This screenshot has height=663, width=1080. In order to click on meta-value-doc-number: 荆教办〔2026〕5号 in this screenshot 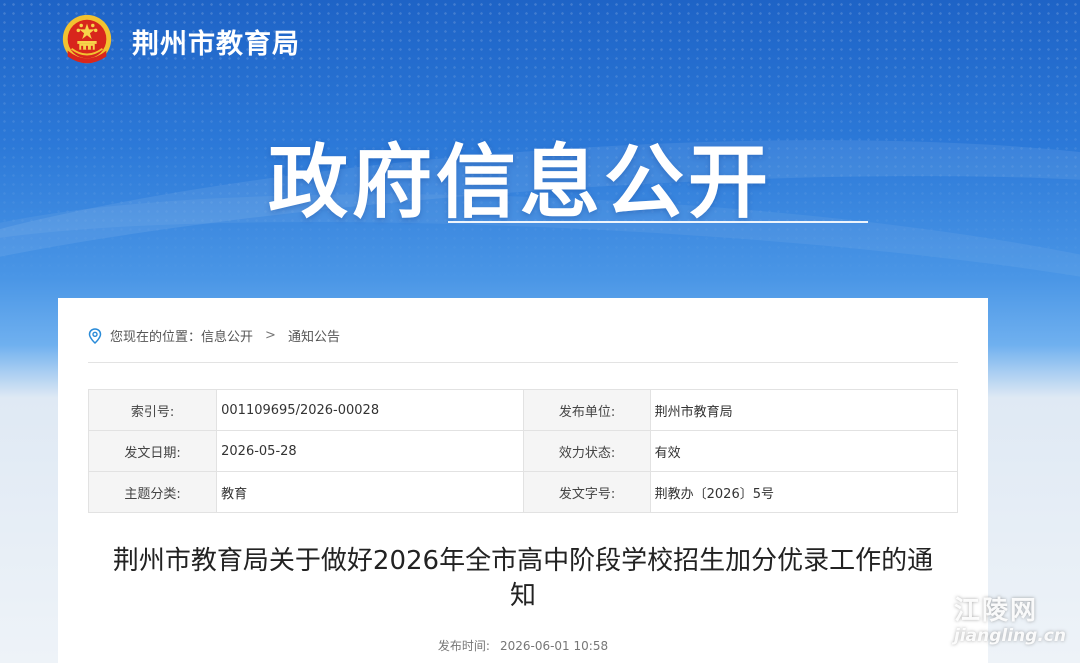, I will do `click(804, 492)`.